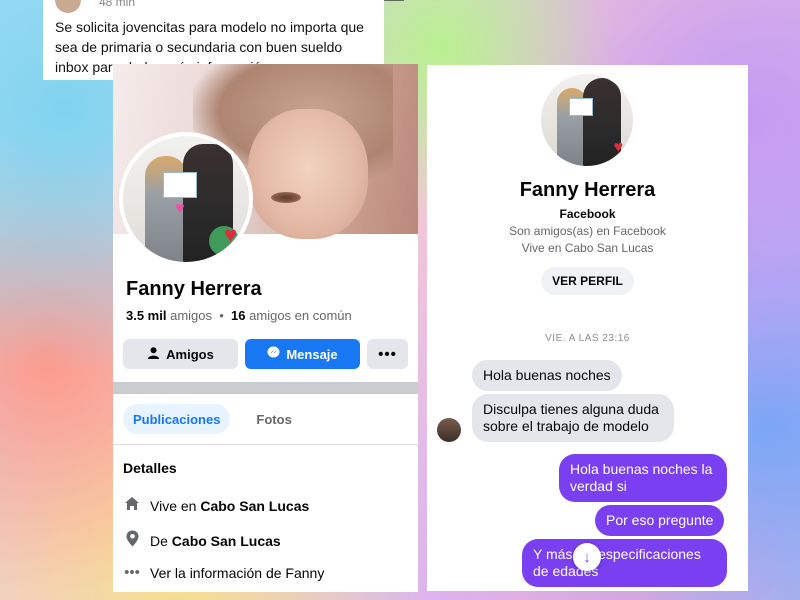 This screenshot has width=800, height=600. What do you see at coordinates (153, 354) in the screenshot?
I see `person-icon` at bounding box center [153, 354].